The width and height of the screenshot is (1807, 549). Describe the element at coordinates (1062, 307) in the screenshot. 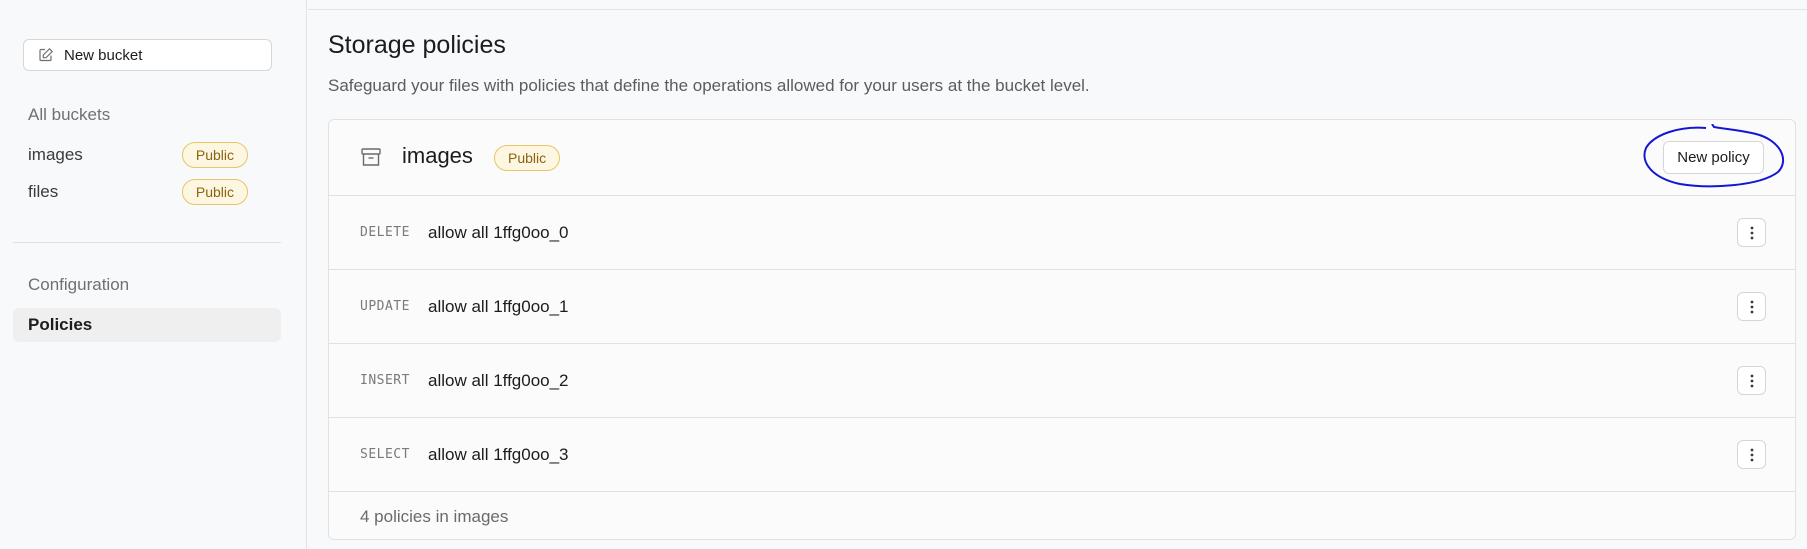

I see `policy-row: UPDATE allow all 1ffg0oo_1` at that location.